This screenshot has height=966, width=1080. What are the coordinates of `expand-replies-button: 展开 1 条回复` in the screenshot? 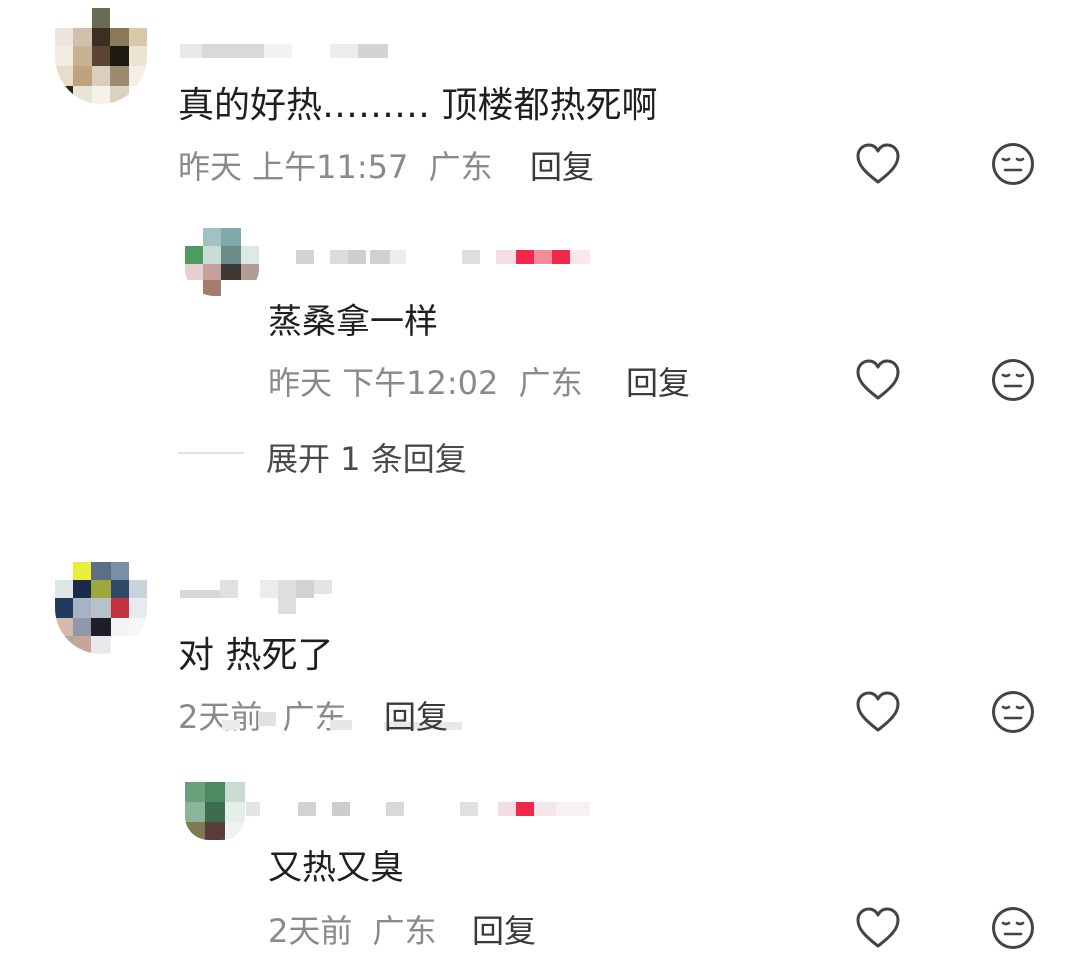 It's located at (366, 457).